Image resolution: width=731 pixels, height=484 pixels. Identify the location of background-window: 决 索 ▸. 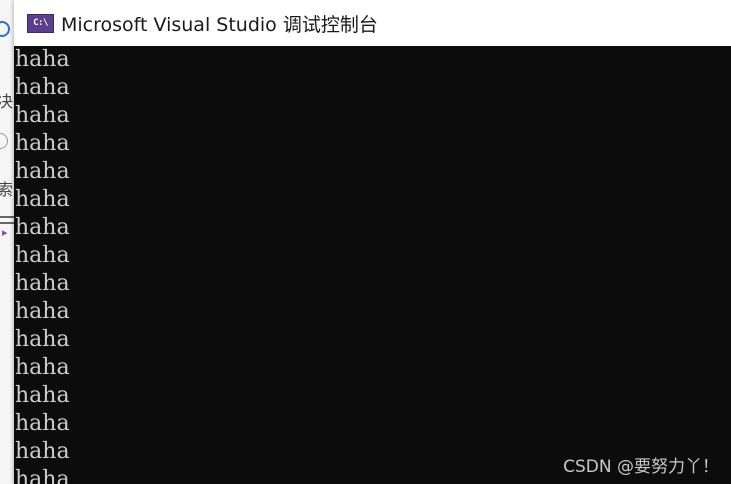
(7, 242).